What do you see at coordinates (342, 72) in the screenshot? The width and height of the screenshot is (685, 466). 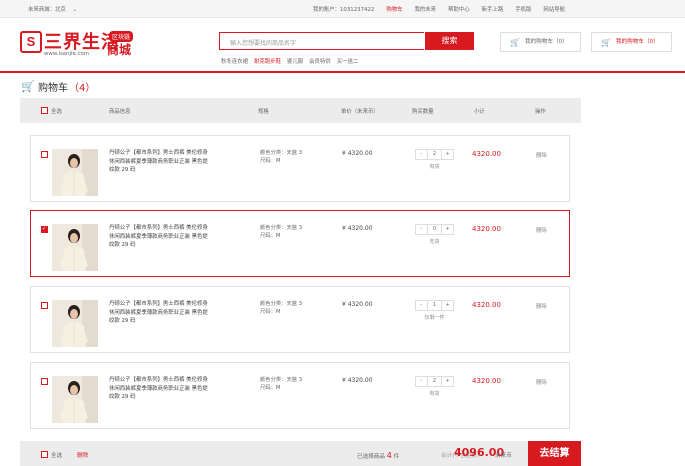 I see `header-divider` at bounding box center [342, 72].